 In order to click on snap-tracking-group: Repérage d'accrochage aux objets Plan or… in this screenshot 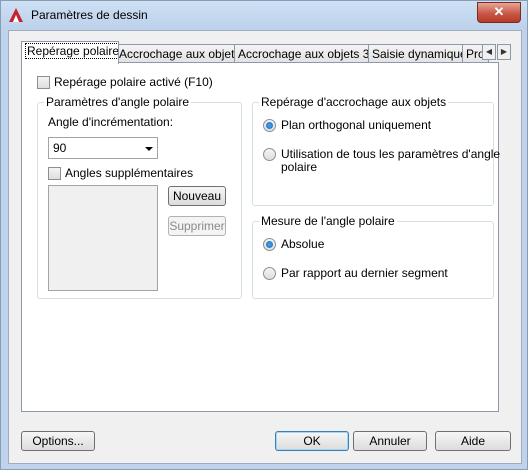, I will do `click(376, 150)`.